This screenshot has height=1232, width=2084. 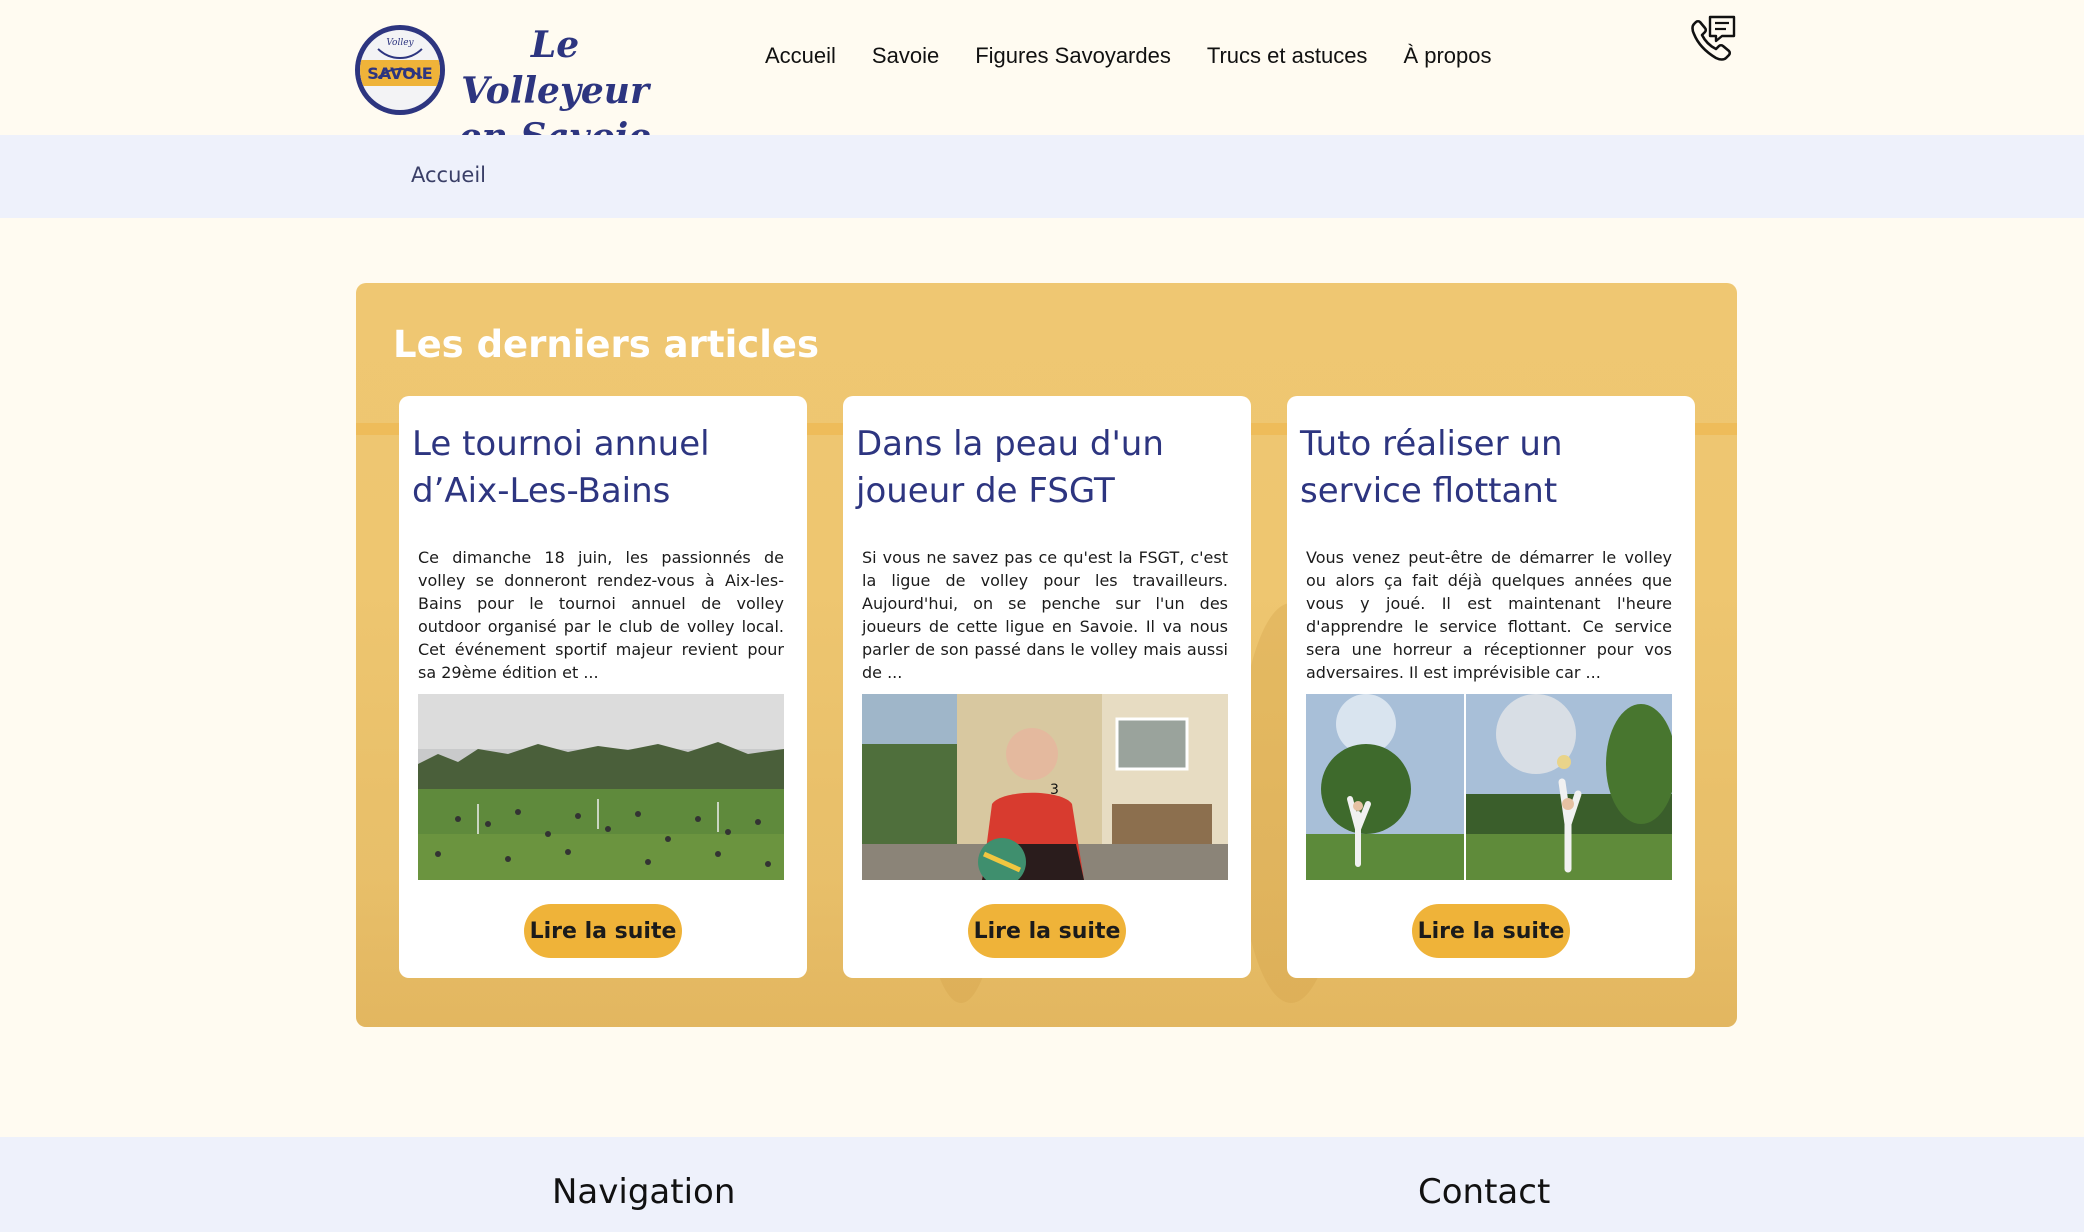 What do you see at coordinates (1042, 176) in the screenshot?
I see `breadcrumb: Accueil` at bounding box center [1042, 176].